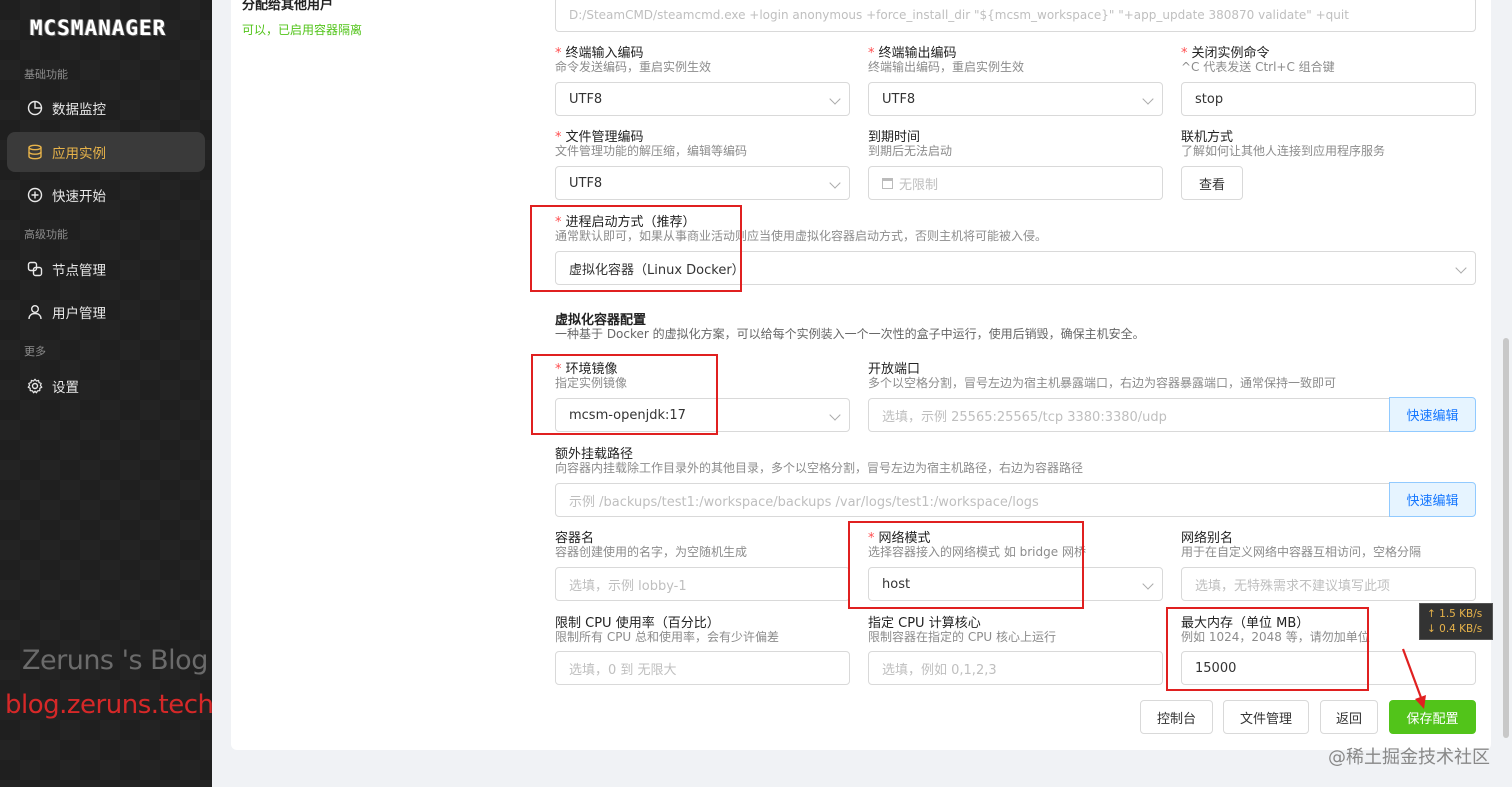 This screenshot has width=1512, height=787. What do you see at coordinates (910, 151) in the screenshot?
I see `expire-desc: 到期后无法启动` at bounding box center [910, 151].